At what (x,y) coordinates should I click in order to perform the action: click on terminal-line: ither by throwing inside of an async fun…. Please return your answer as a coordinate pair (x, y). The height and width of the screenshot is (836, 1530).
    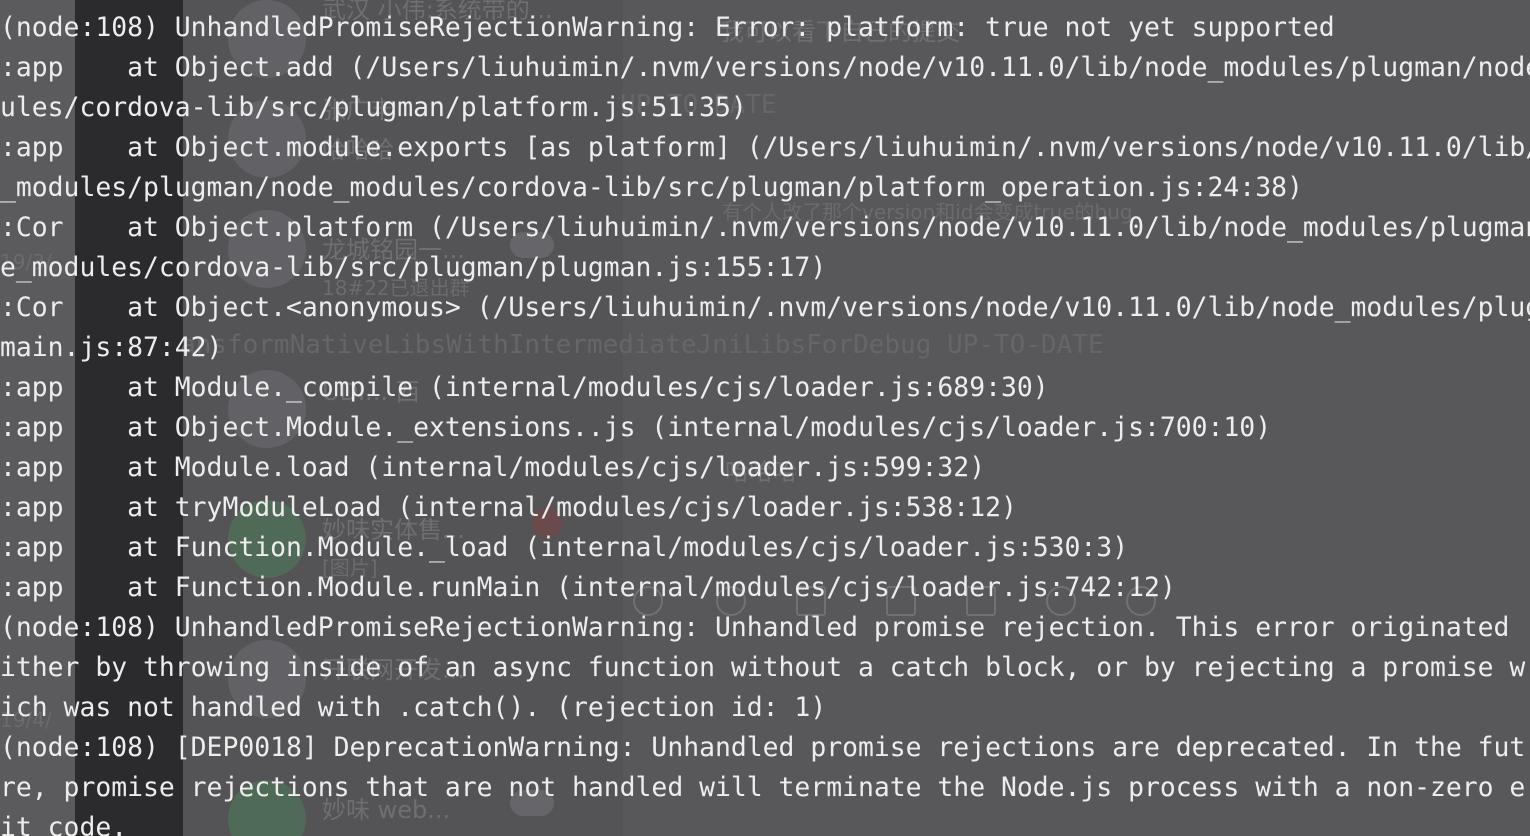
    Looking at the image, I should click on (763, 667).